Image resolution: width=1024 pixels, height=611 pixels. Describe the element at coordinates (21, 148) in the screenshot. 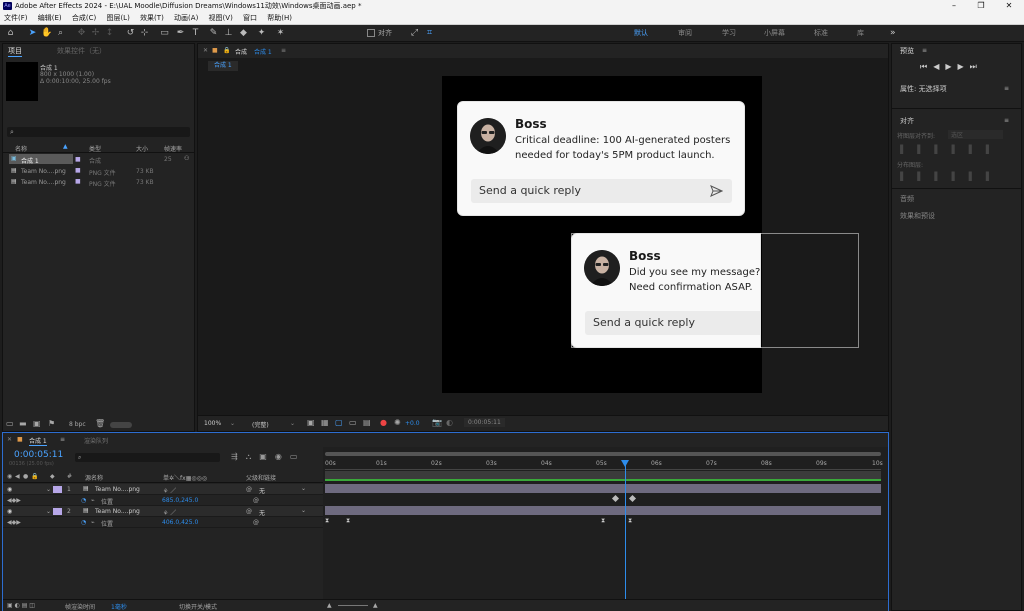

I see `col-name: 名称` at that location.